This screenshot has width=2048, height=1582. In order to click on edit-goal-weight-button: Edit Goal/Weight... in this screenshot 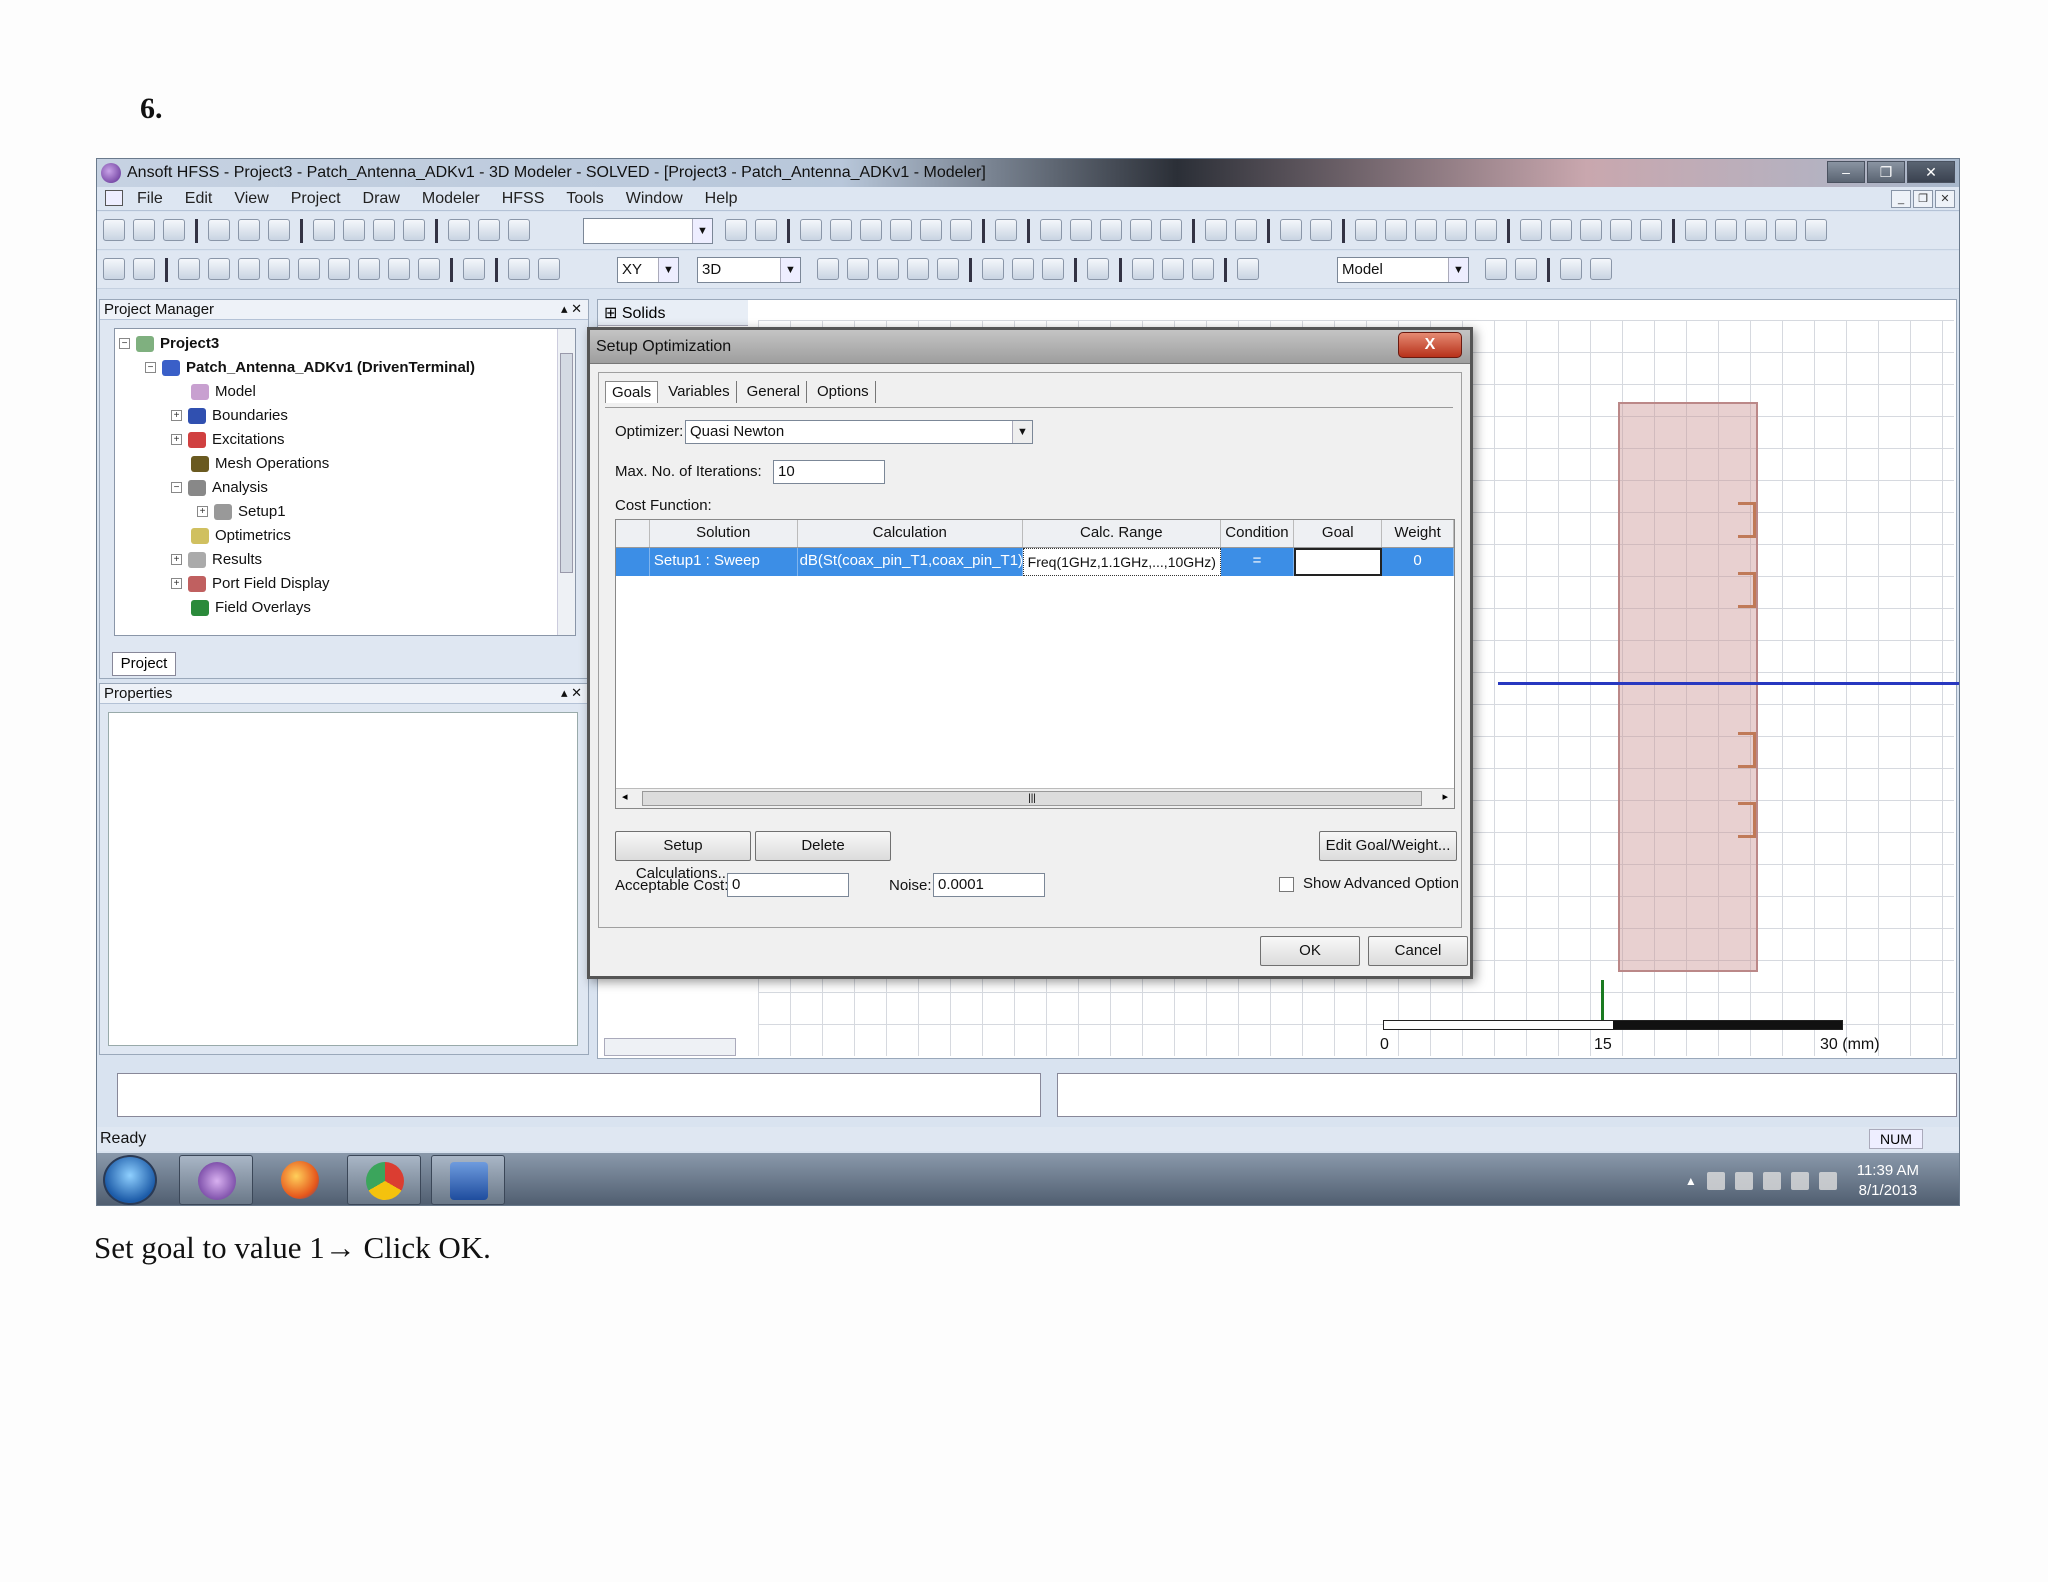, I will do `click(1388, 846)`.